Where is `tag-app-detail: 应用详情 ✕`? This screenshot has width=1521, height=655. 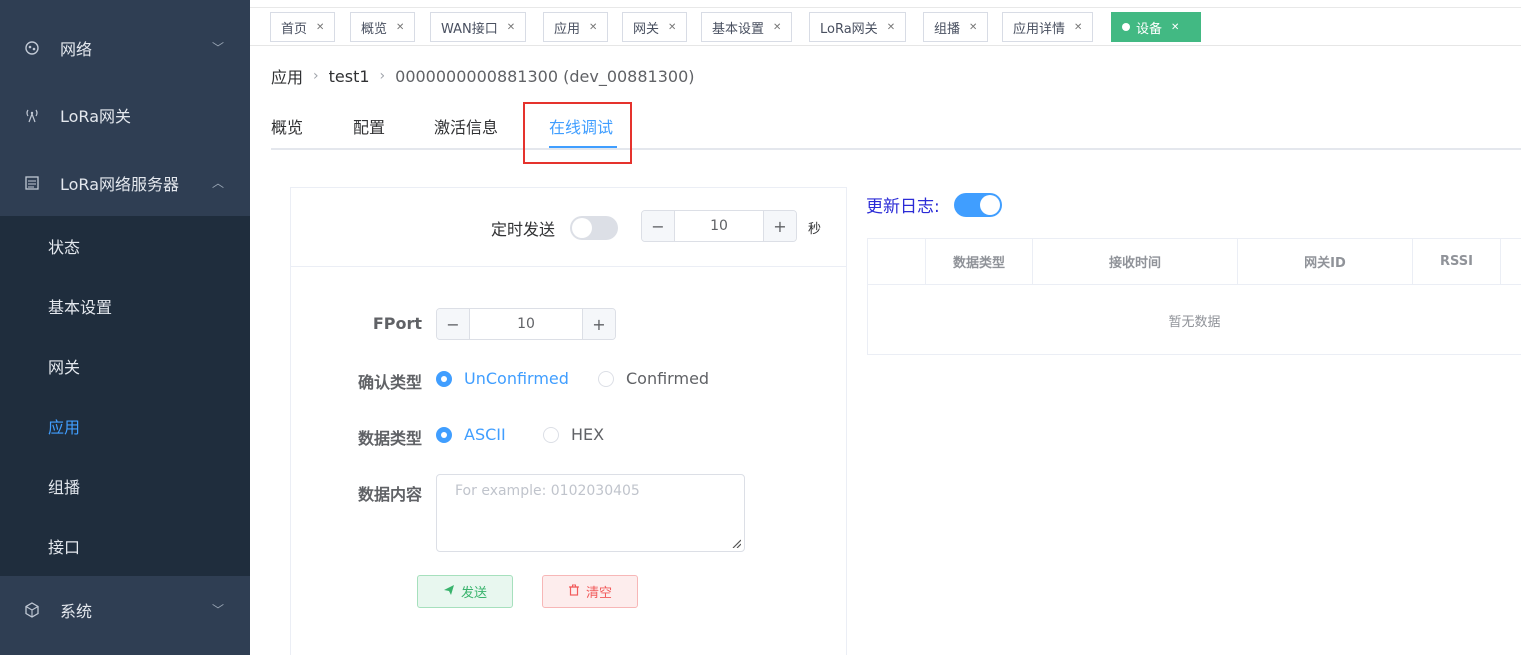
tag-app-detail: 应用详情 ✕ is located at coordinates (1048, 27).